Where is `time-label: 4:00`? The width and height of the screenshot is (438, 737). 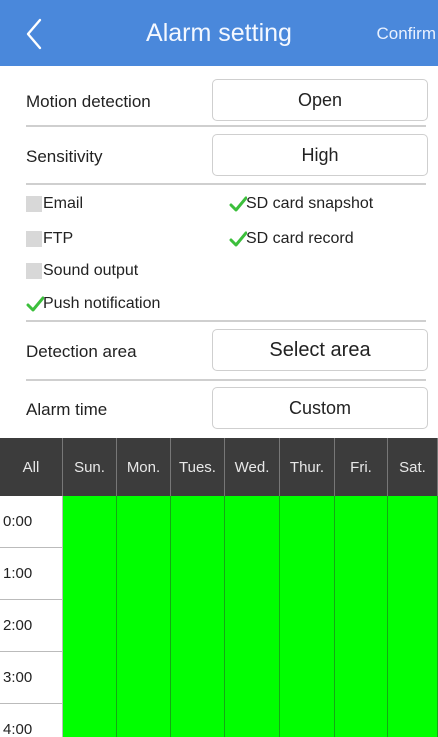 time-label: 4:00 is located at coordinates (31, 720).